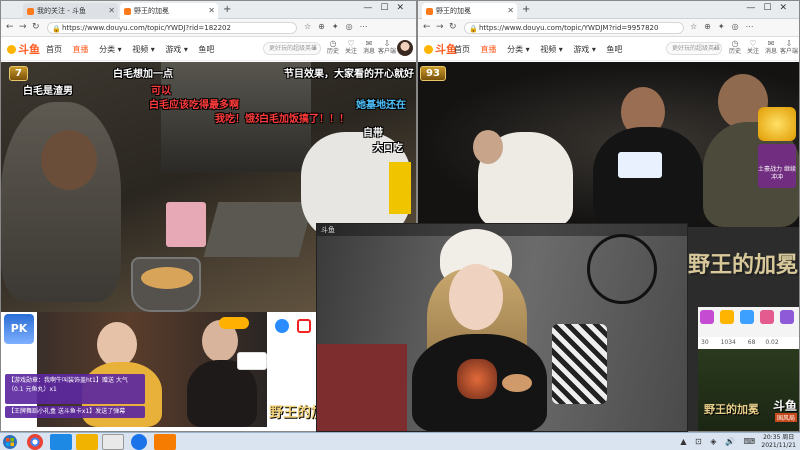 The width and height of the screenshot is (800, 450). What do you see at coordinates (10, 442) in the screenshot?
I see `windows-start-icon` at bounding box center [10, 442].